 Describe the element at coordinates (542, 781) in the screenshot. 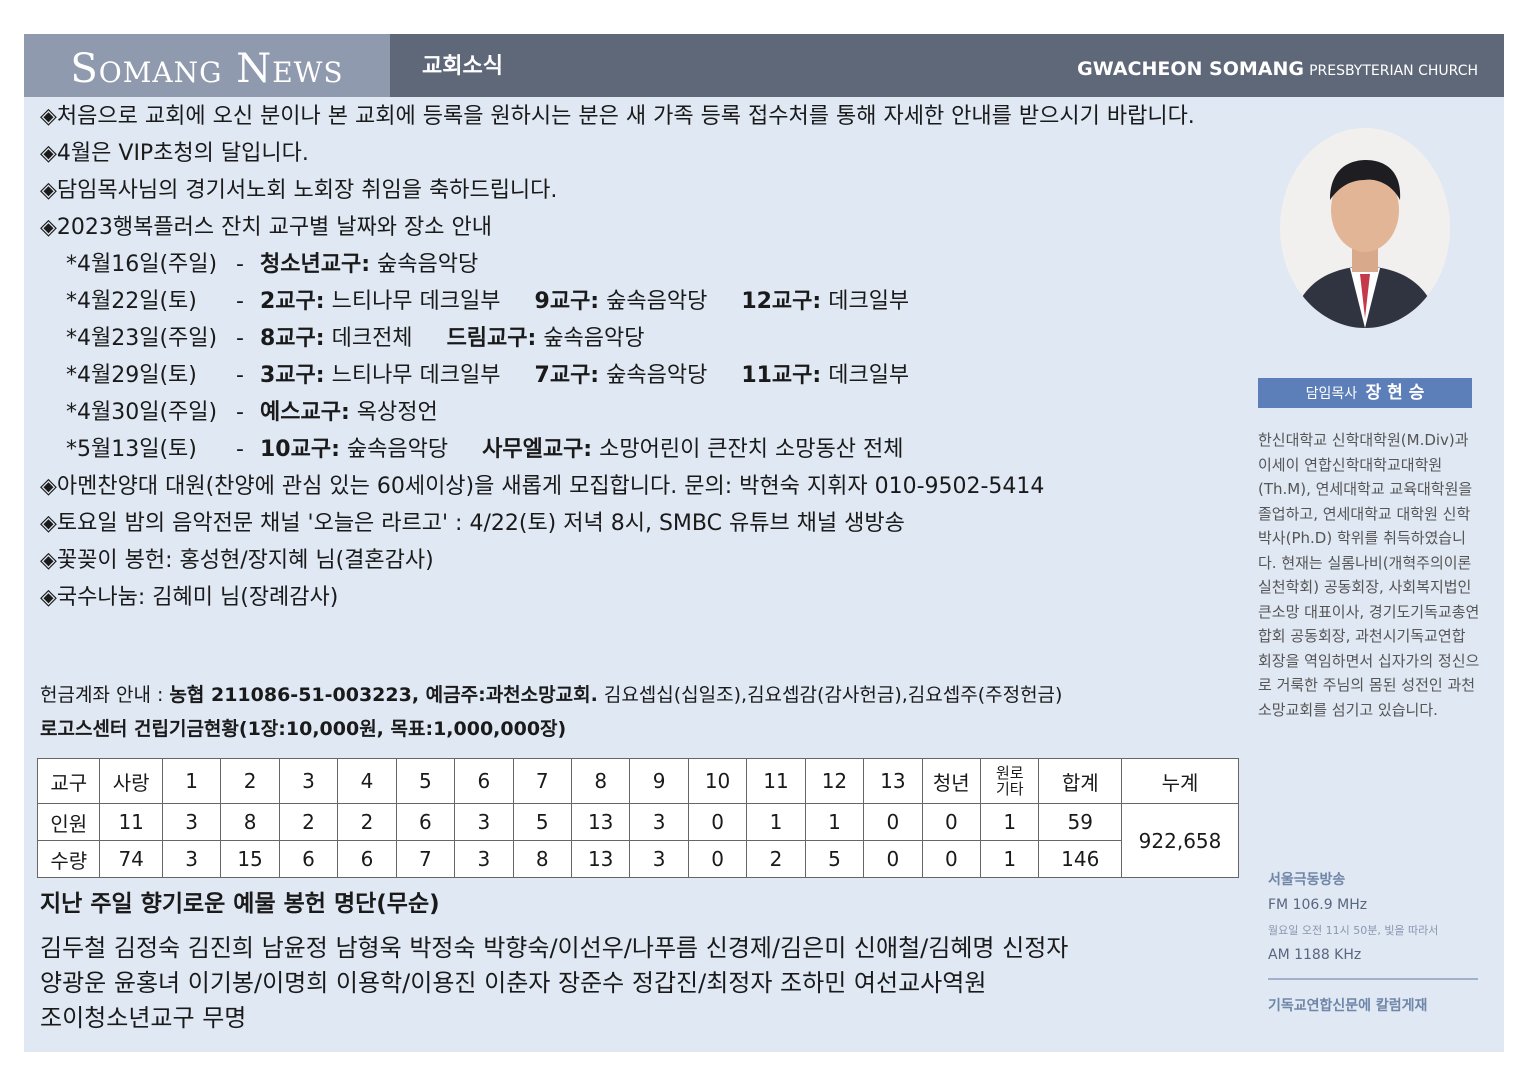

I see `table-header-cell: 7` at that location.